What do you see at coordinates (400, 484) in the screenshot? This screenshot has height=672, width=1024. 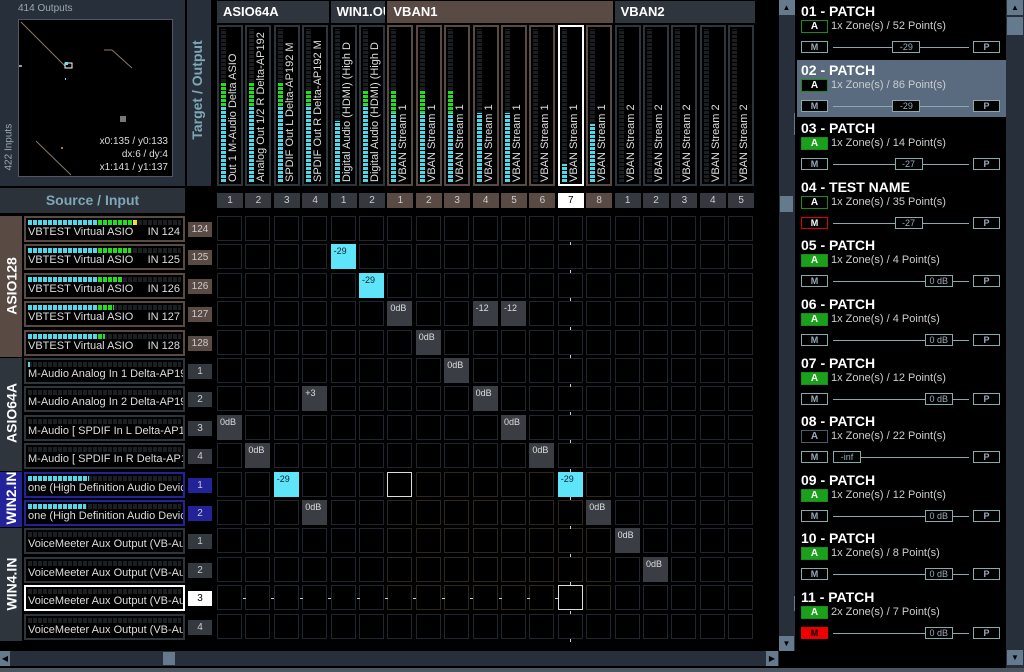 I see `matrix-cell-selected` at bounding box center [400, 484].